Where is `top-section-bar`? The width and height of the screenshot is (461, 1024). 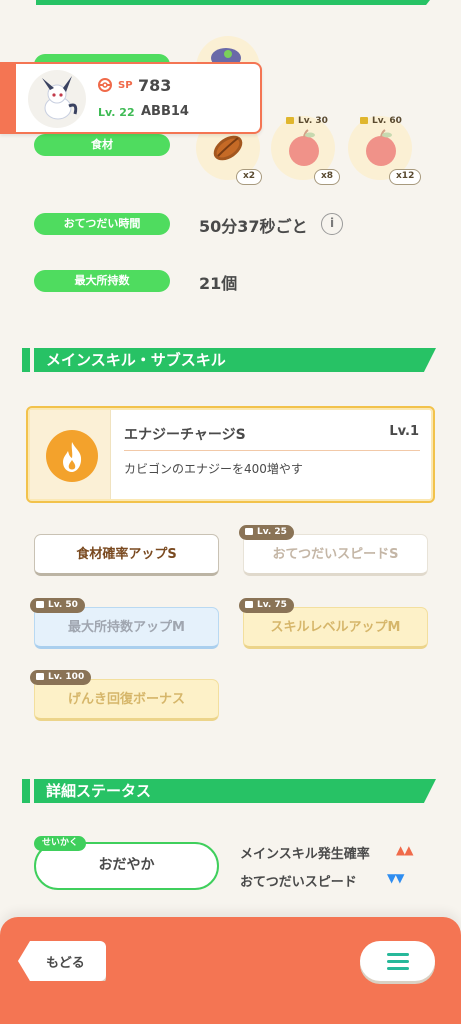
top-section-bar is located at coordinates (233, 2).